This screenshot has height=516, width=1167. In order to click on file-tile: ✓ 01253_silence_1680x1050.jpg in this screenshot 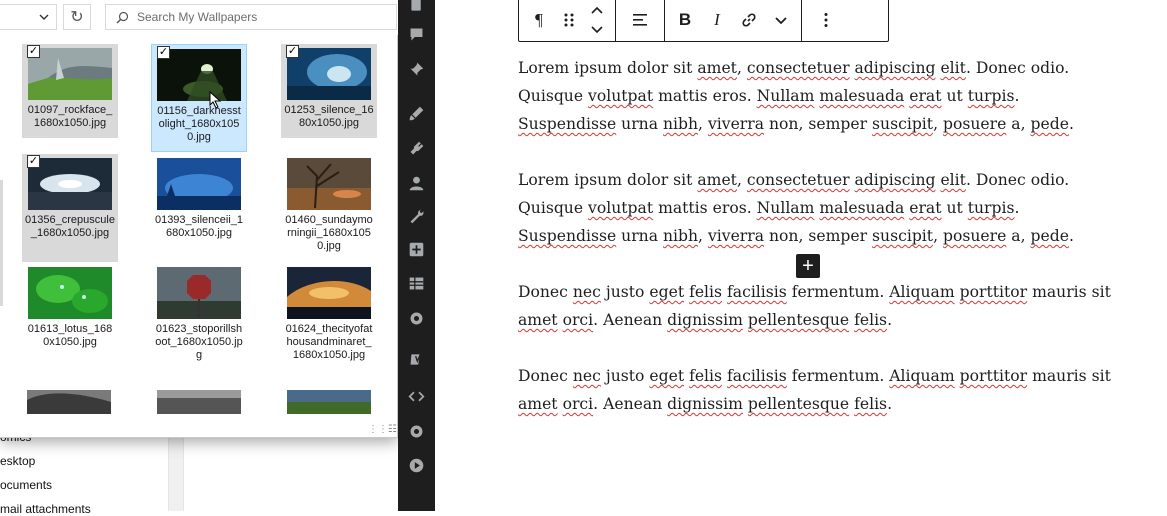, I will do `click(329, 91)`.